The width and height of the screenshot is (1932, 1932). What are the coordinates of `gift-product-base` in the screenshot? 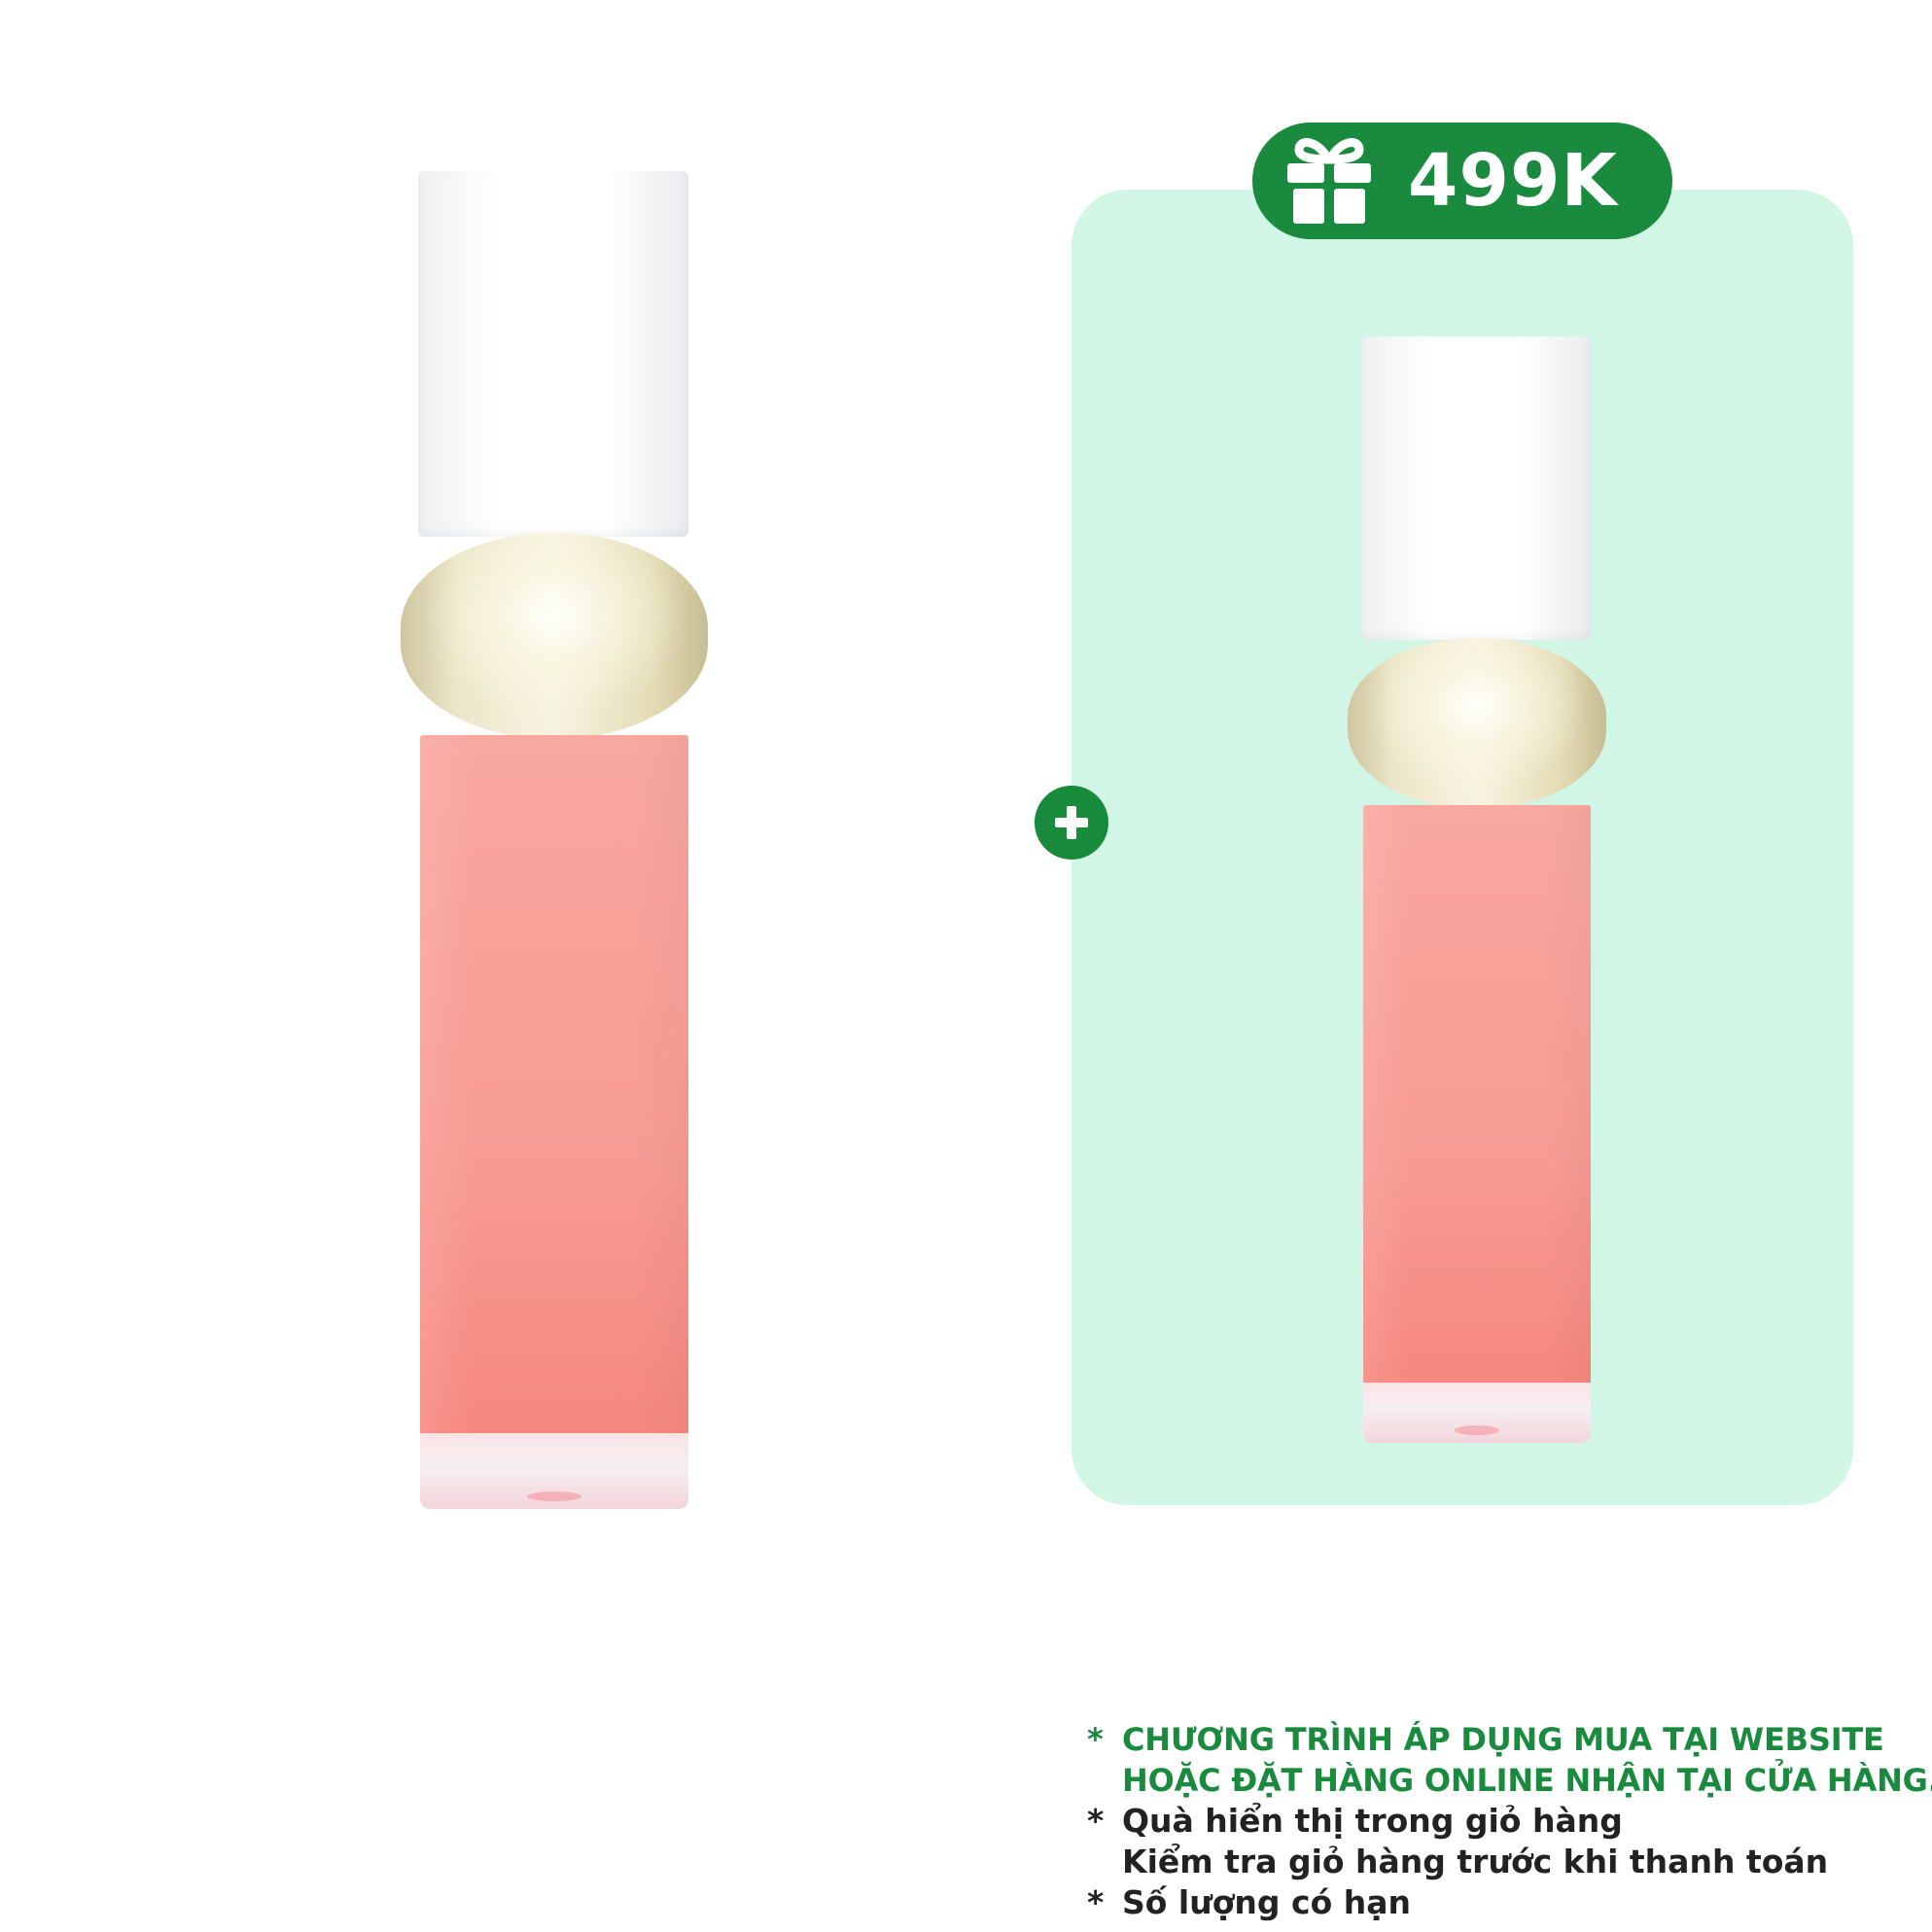 It's located at (1477, 1413).